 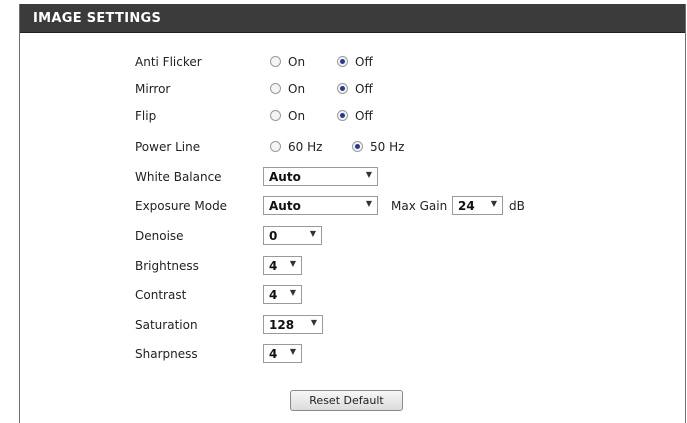 What do you see at coordinates (352, 63) in the screenshot?
I see `anti-flicker-row: Anti Flicker On Off` at bounding box center [352, 63].